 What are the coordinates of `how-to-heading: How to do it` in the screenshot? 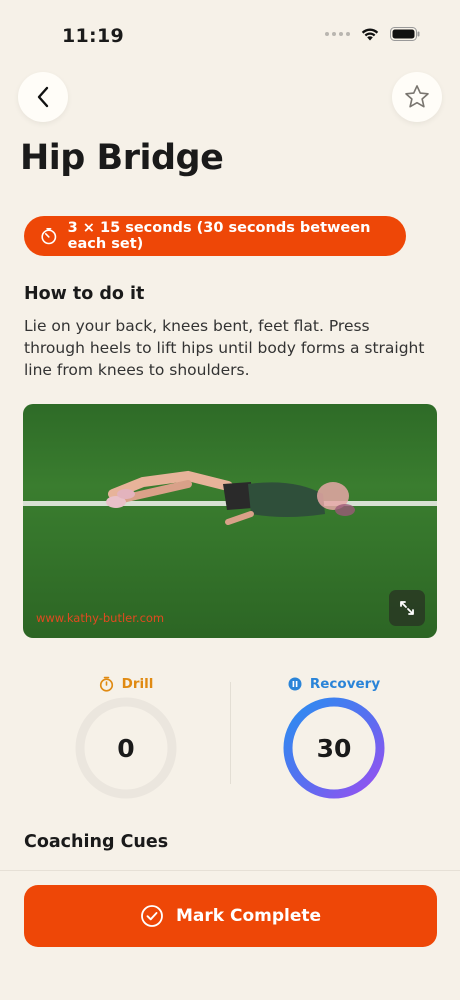 It's located at (84, 294).